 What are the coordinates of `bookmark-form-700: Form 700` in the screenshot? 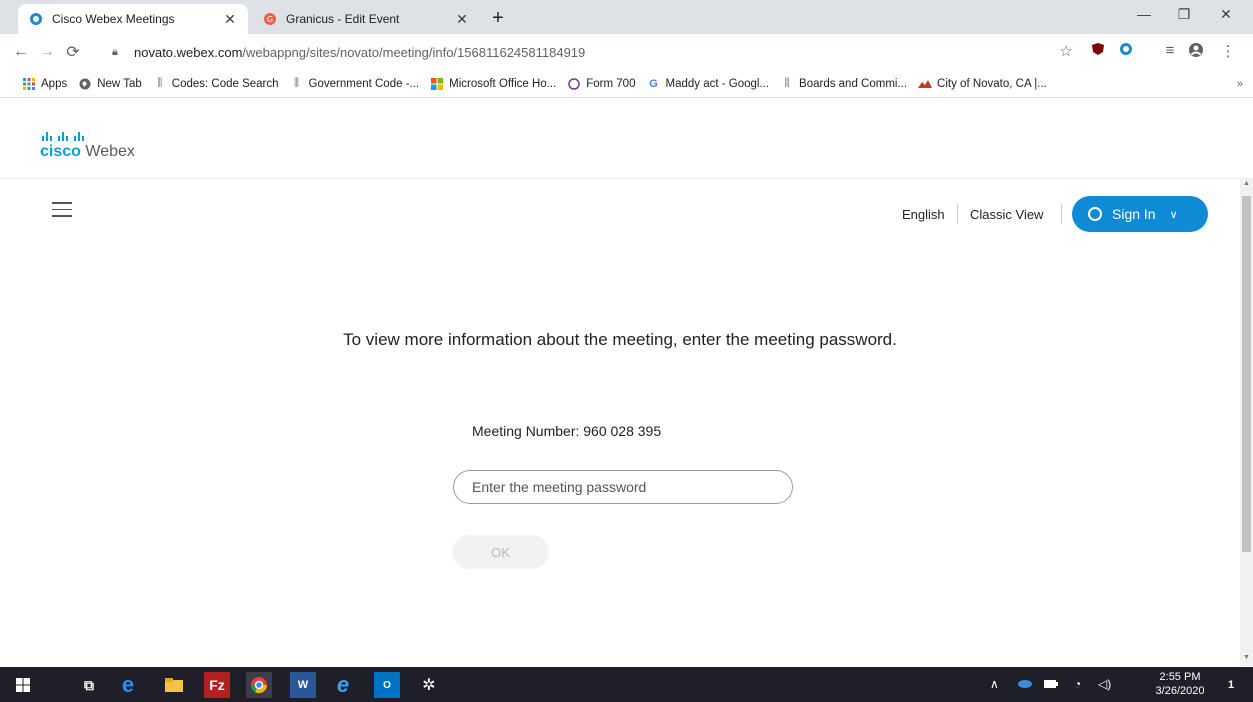 It's located at (601, 84).